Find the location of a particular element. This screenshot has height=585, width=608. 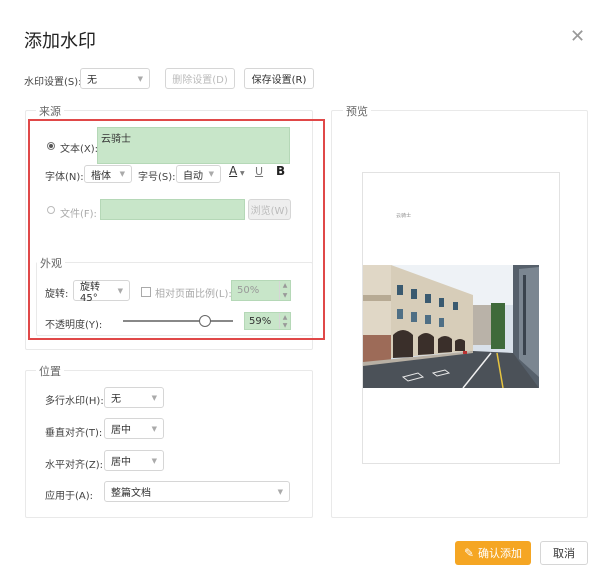

horizontal-align-select: 居中 ▼ is located at coordinates (134, 460).